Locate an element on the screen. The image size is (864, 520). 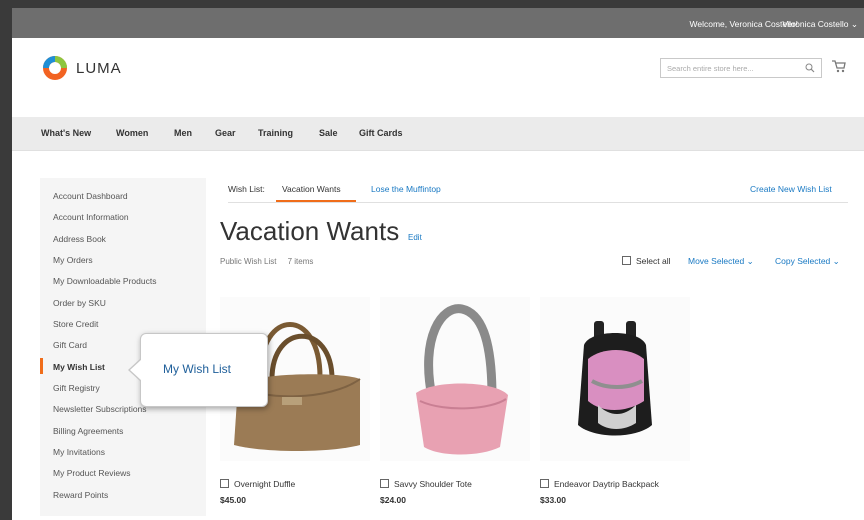
move-selected-dropdown: Move Selected ⌄ is located at coordinates (721, 261).